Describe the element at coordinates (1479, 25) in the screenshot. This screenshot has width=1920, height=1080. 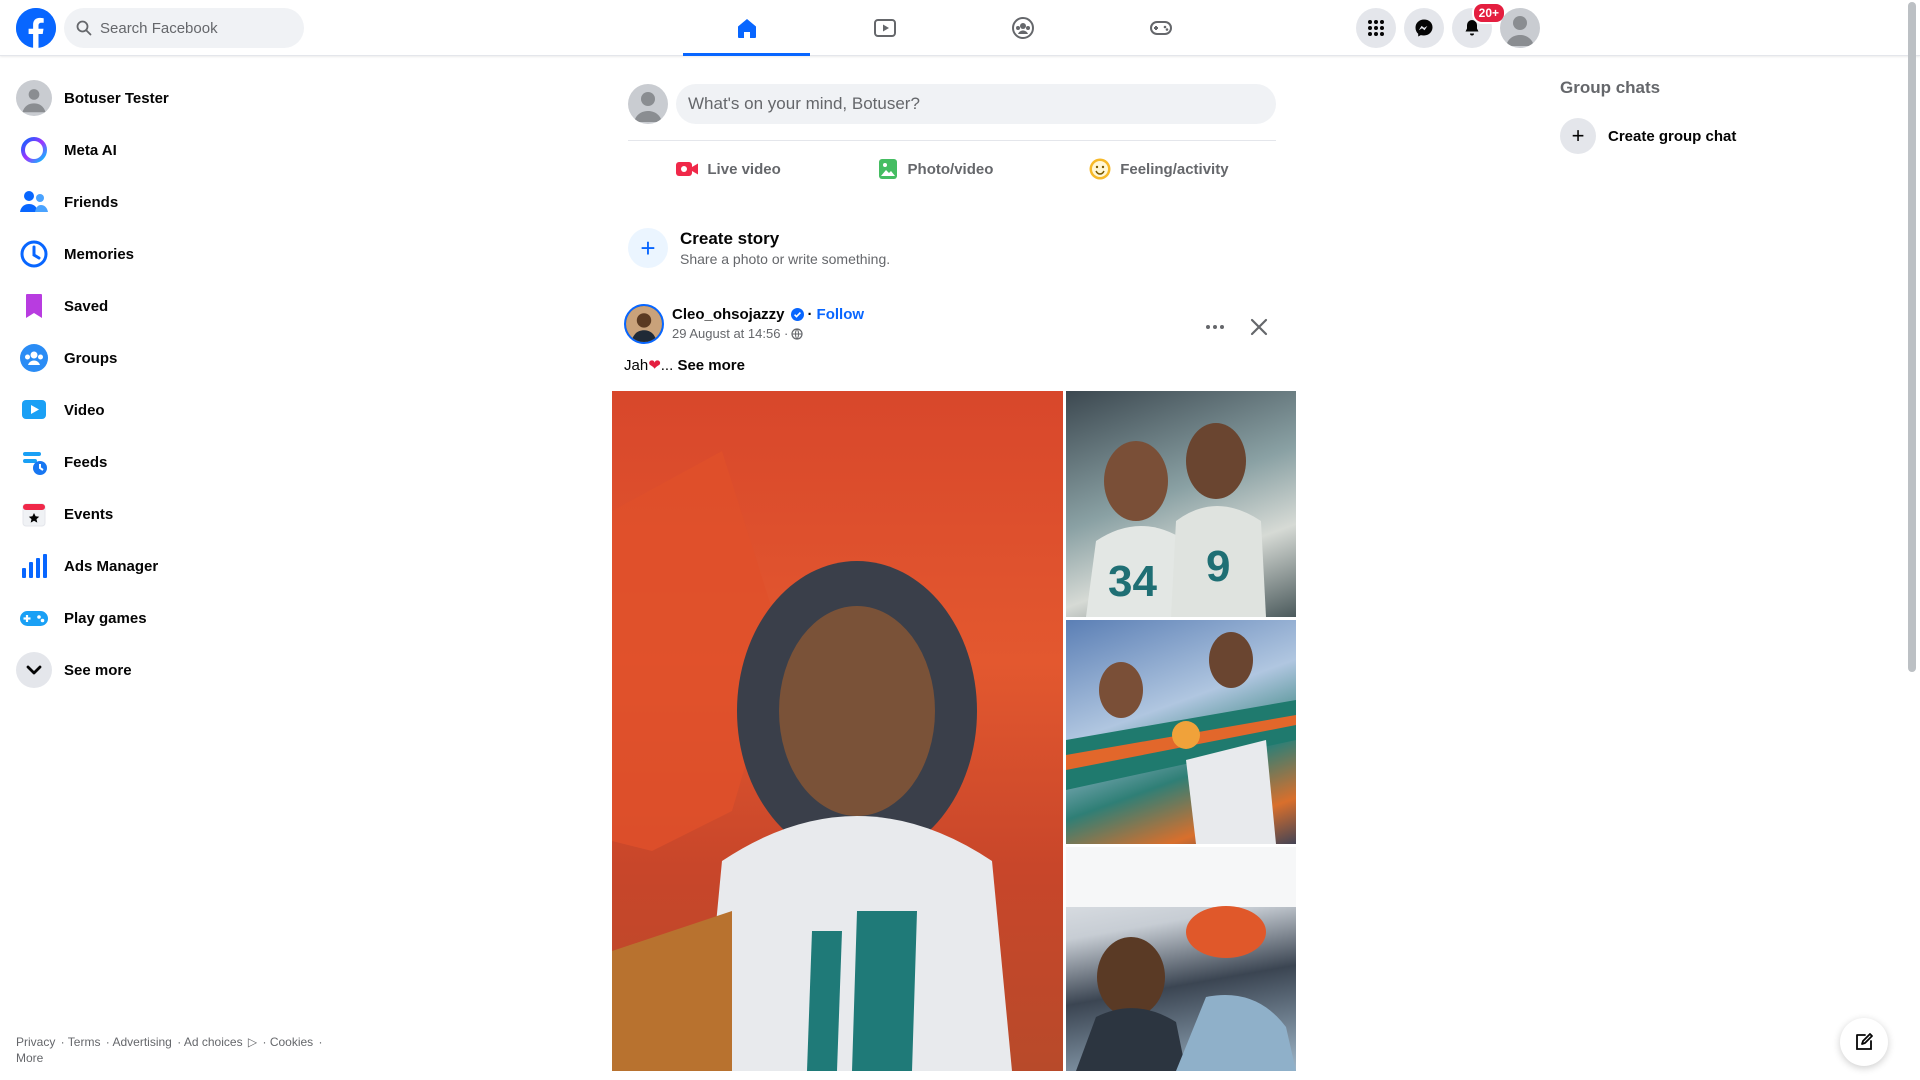
I see `notifications-button: 20+` at that location.